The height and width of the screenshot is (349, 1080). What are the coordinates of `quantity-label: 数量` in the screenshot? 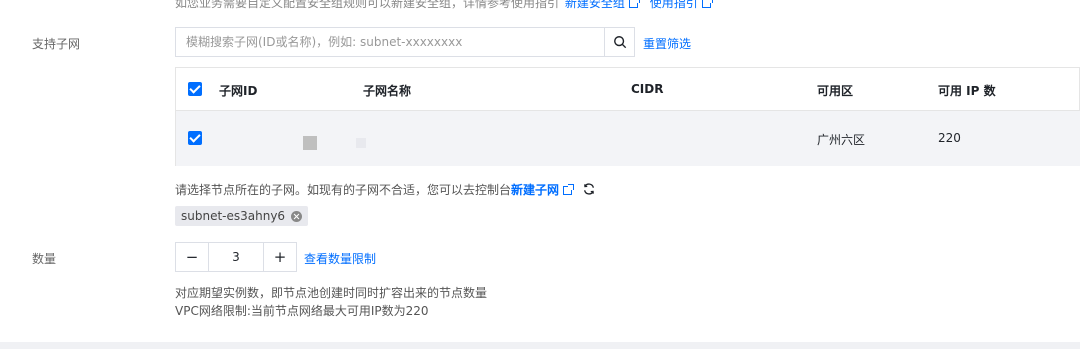 It's located at (44, 259).